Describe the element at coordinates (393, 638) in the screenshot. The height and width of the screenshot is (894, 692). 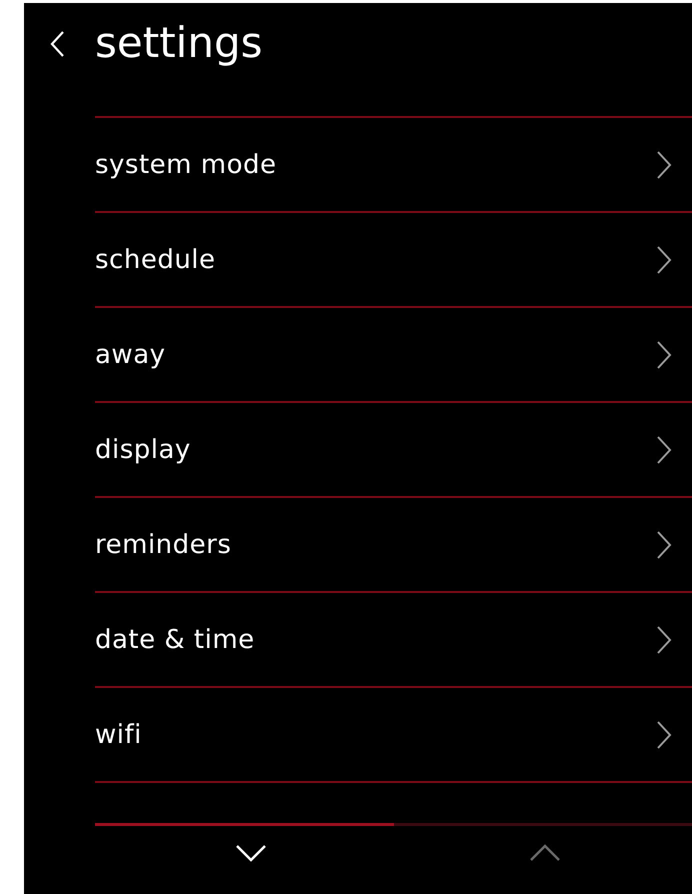
I see `settings-item: date & time` at that location.